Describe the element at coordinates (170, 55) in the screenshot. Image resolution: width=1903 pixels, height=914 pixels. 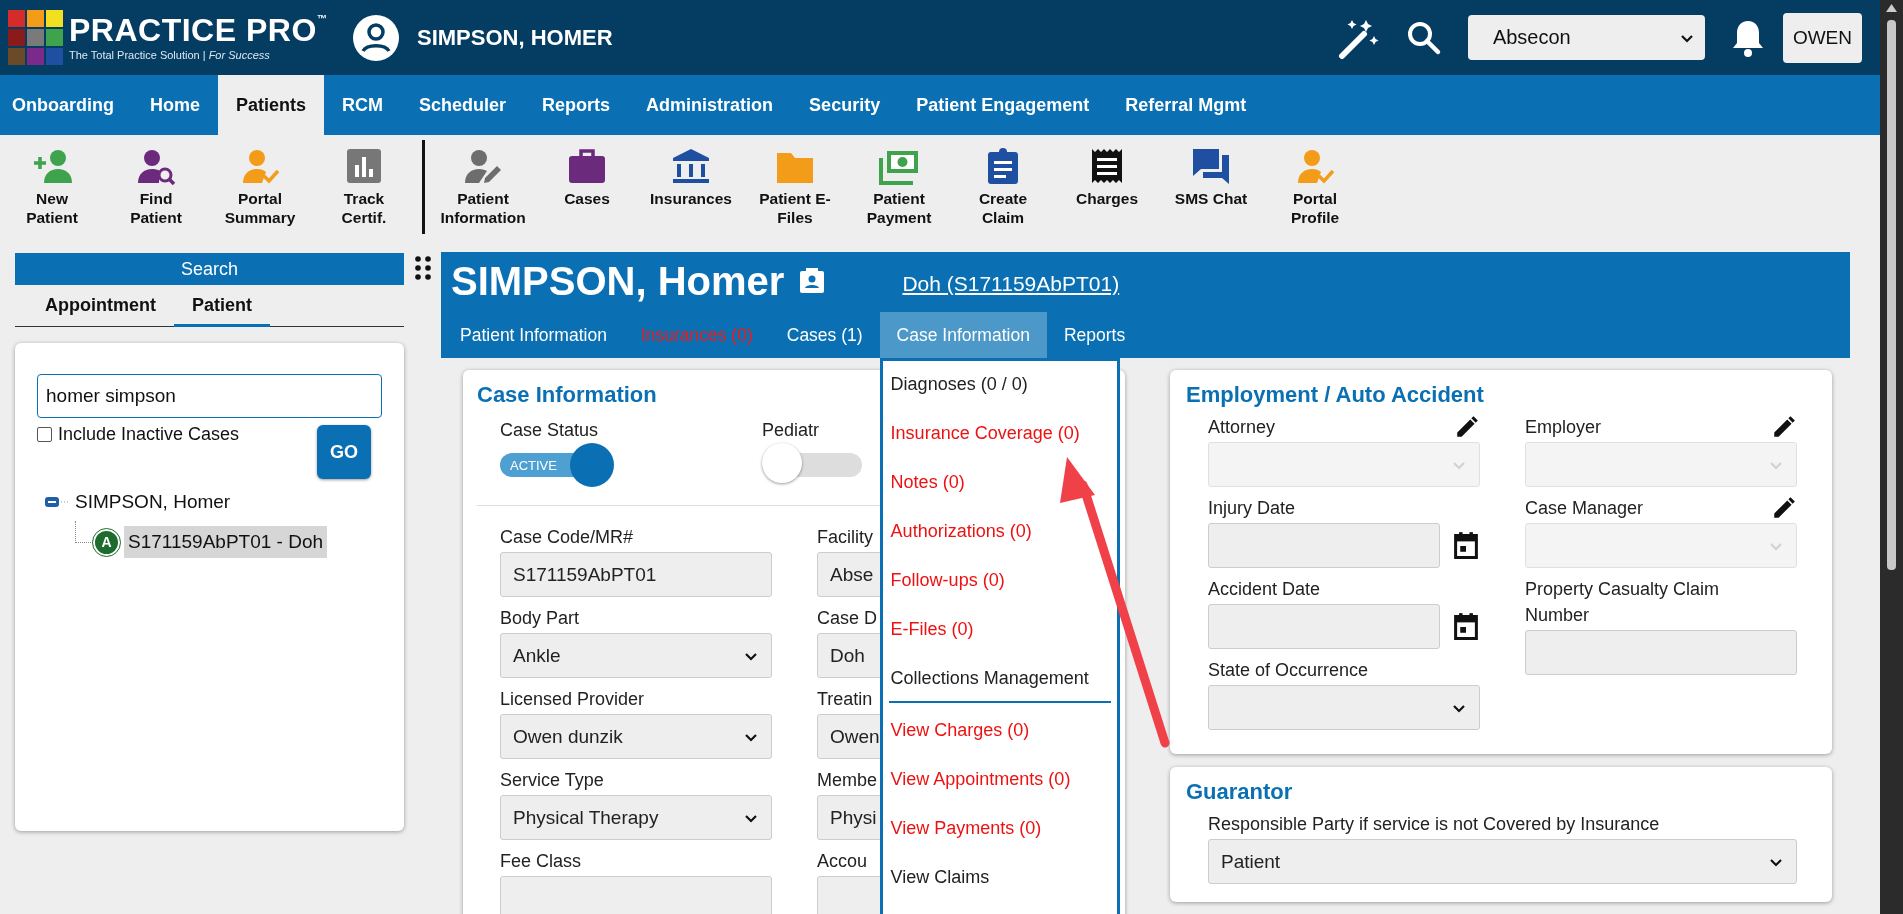
I see `logo-tagline: The Total Practice Solution | For Success` at that location.